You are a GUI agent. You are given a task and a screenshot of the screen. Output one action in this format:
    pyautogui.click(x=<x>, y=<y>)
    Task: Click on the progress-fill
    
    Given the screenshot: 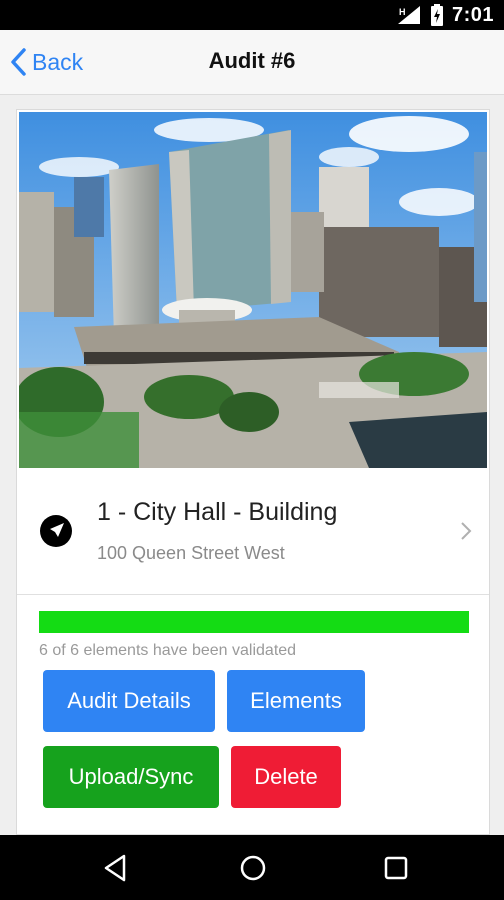 What is the action you would take?
    pyautogui.click(x=254, y=622)
    